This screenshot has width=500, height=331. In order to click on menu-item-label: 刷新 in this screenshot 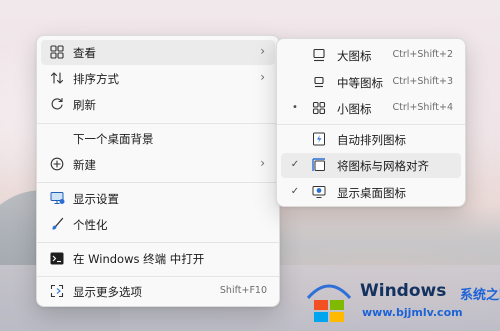, I will do `click(84, 105)`.